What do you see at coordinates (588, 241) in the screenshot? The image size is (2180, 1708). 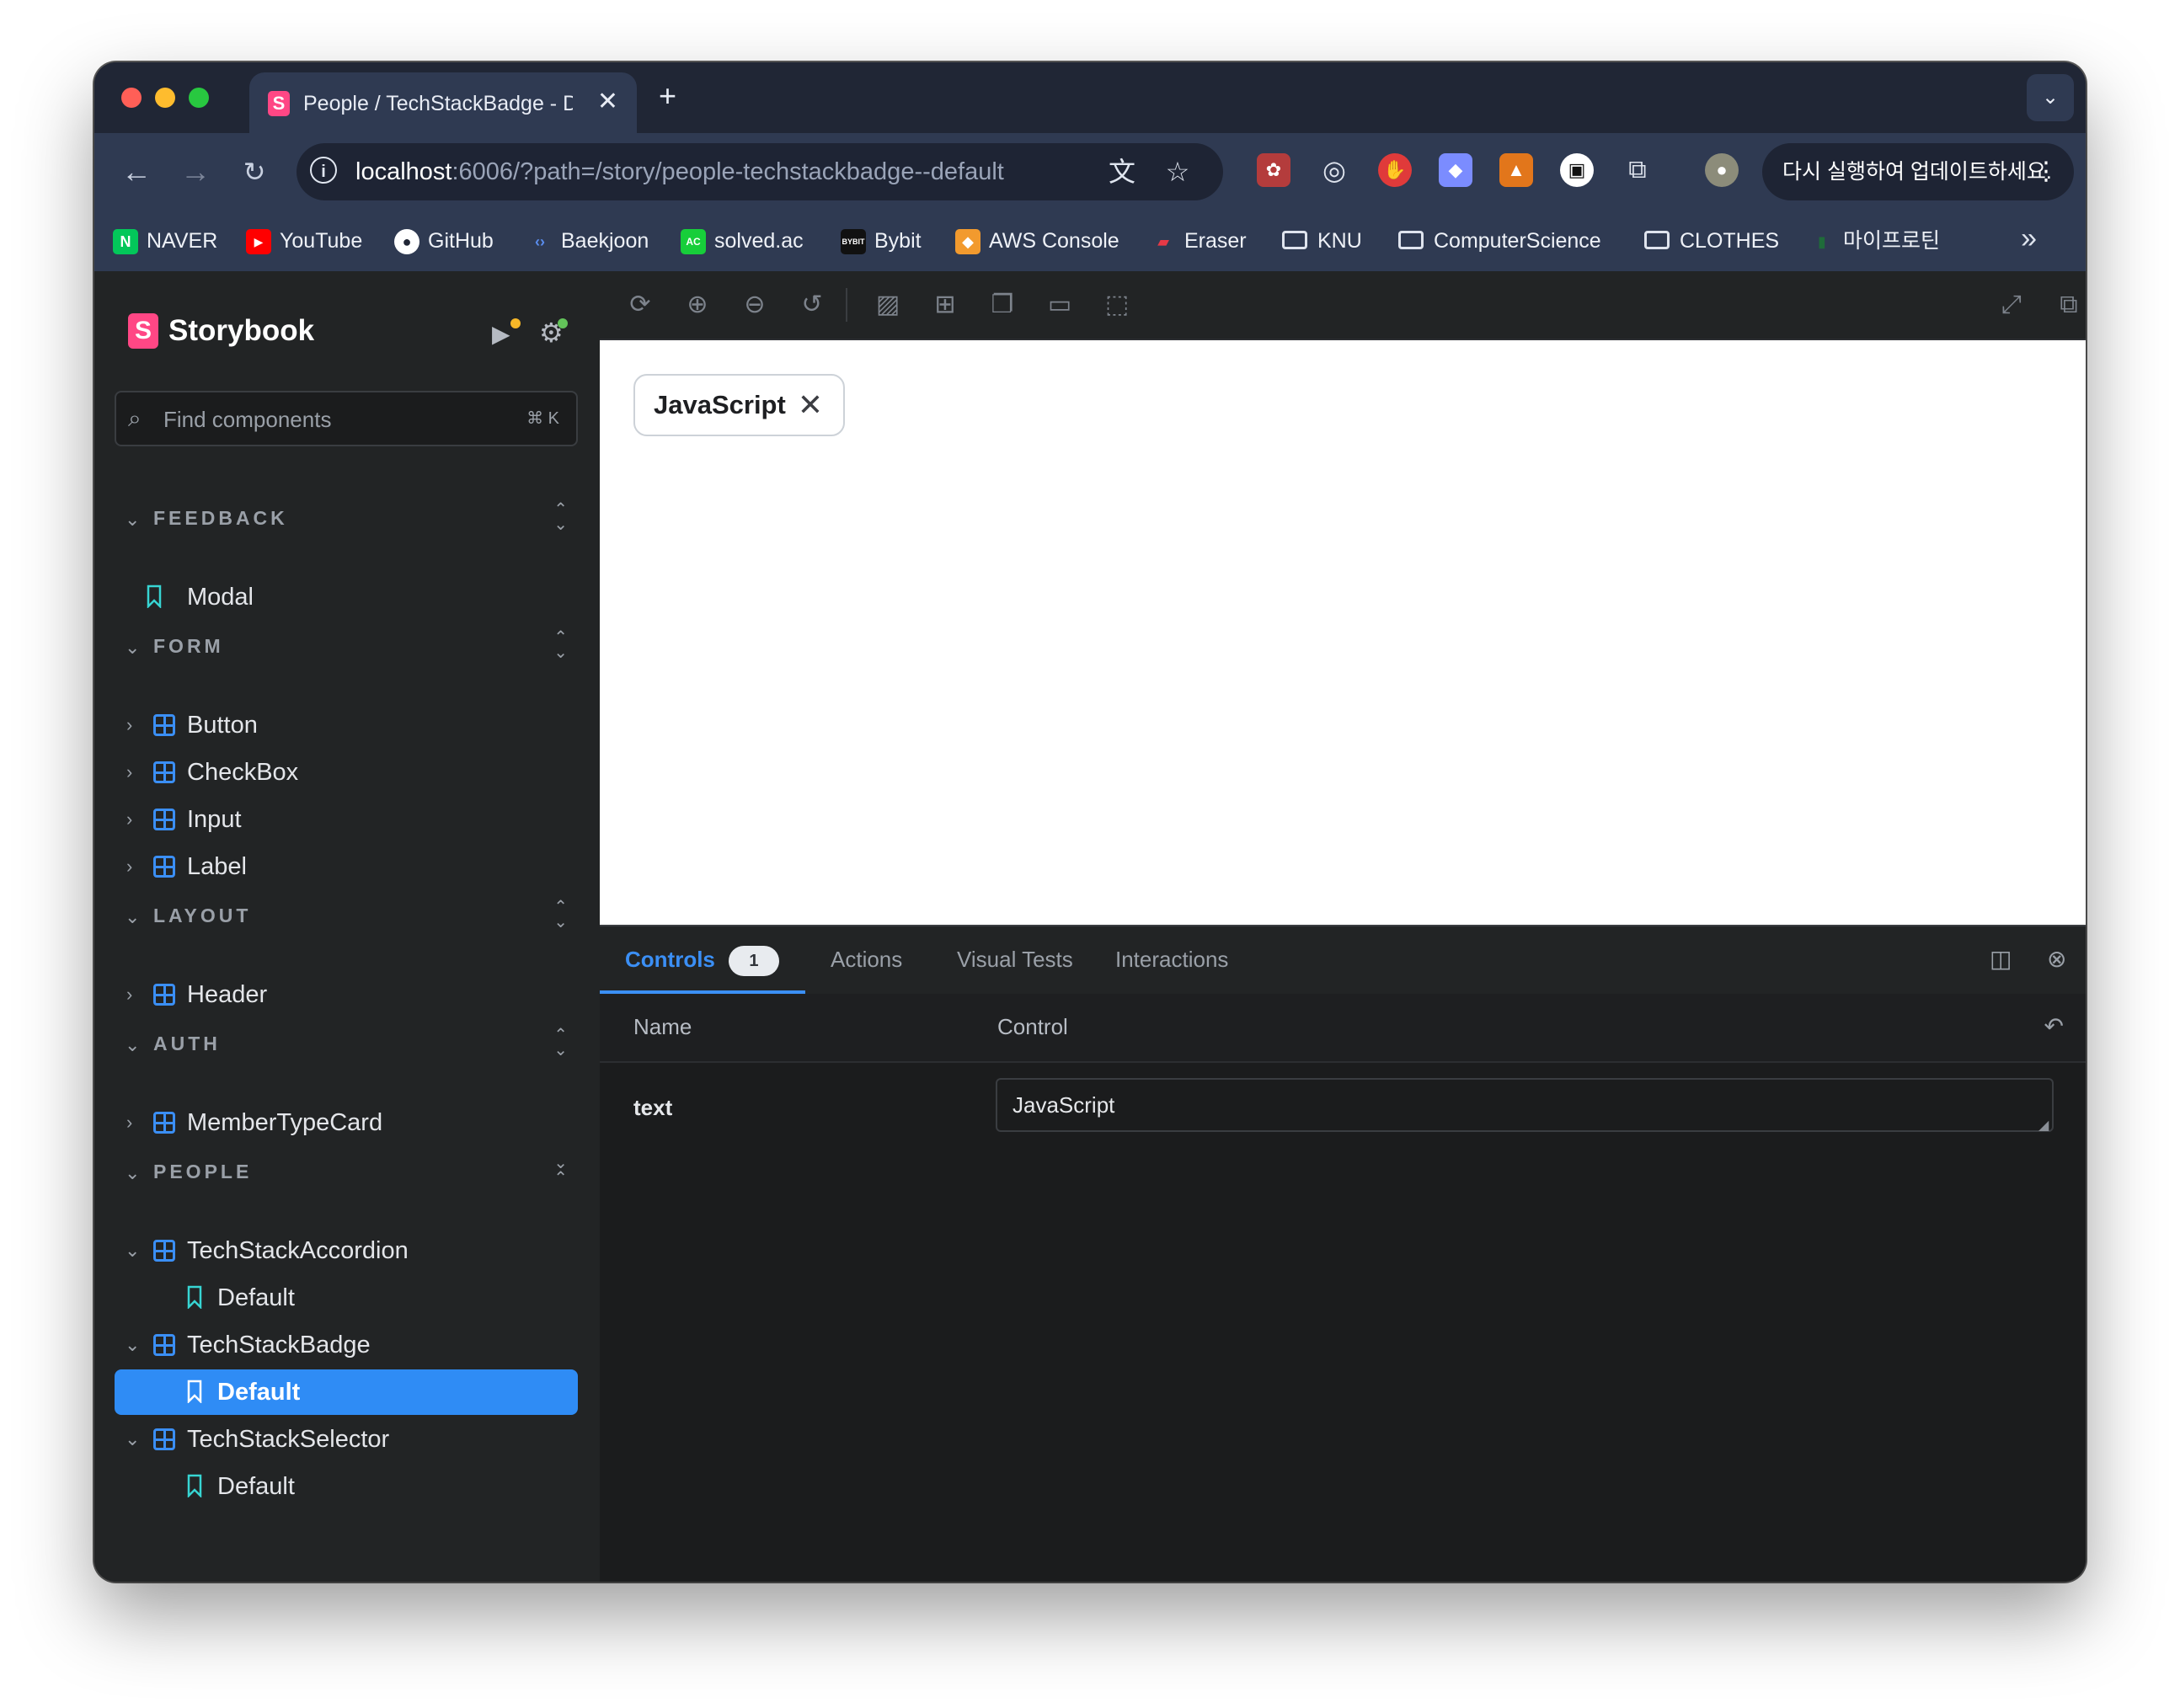 I see `bookmark-baekjoon: ‹› Baekjoon` at bounding box center [588, 241].